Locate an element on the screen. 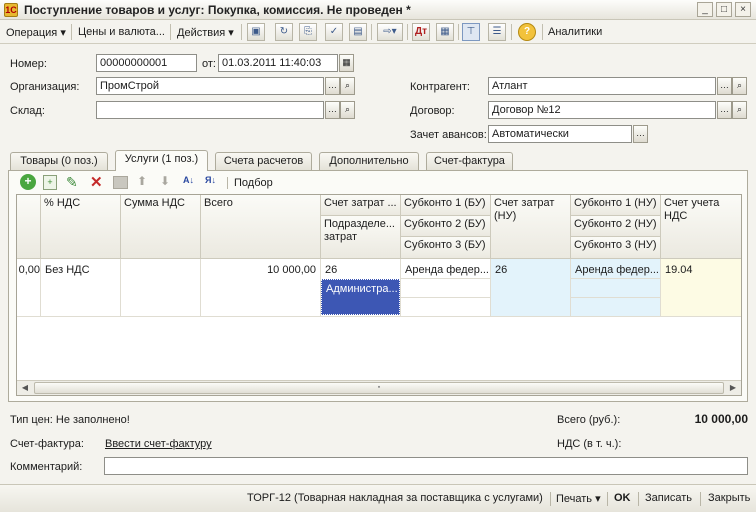  save-button: Записать is located at coordinates (668, 498).